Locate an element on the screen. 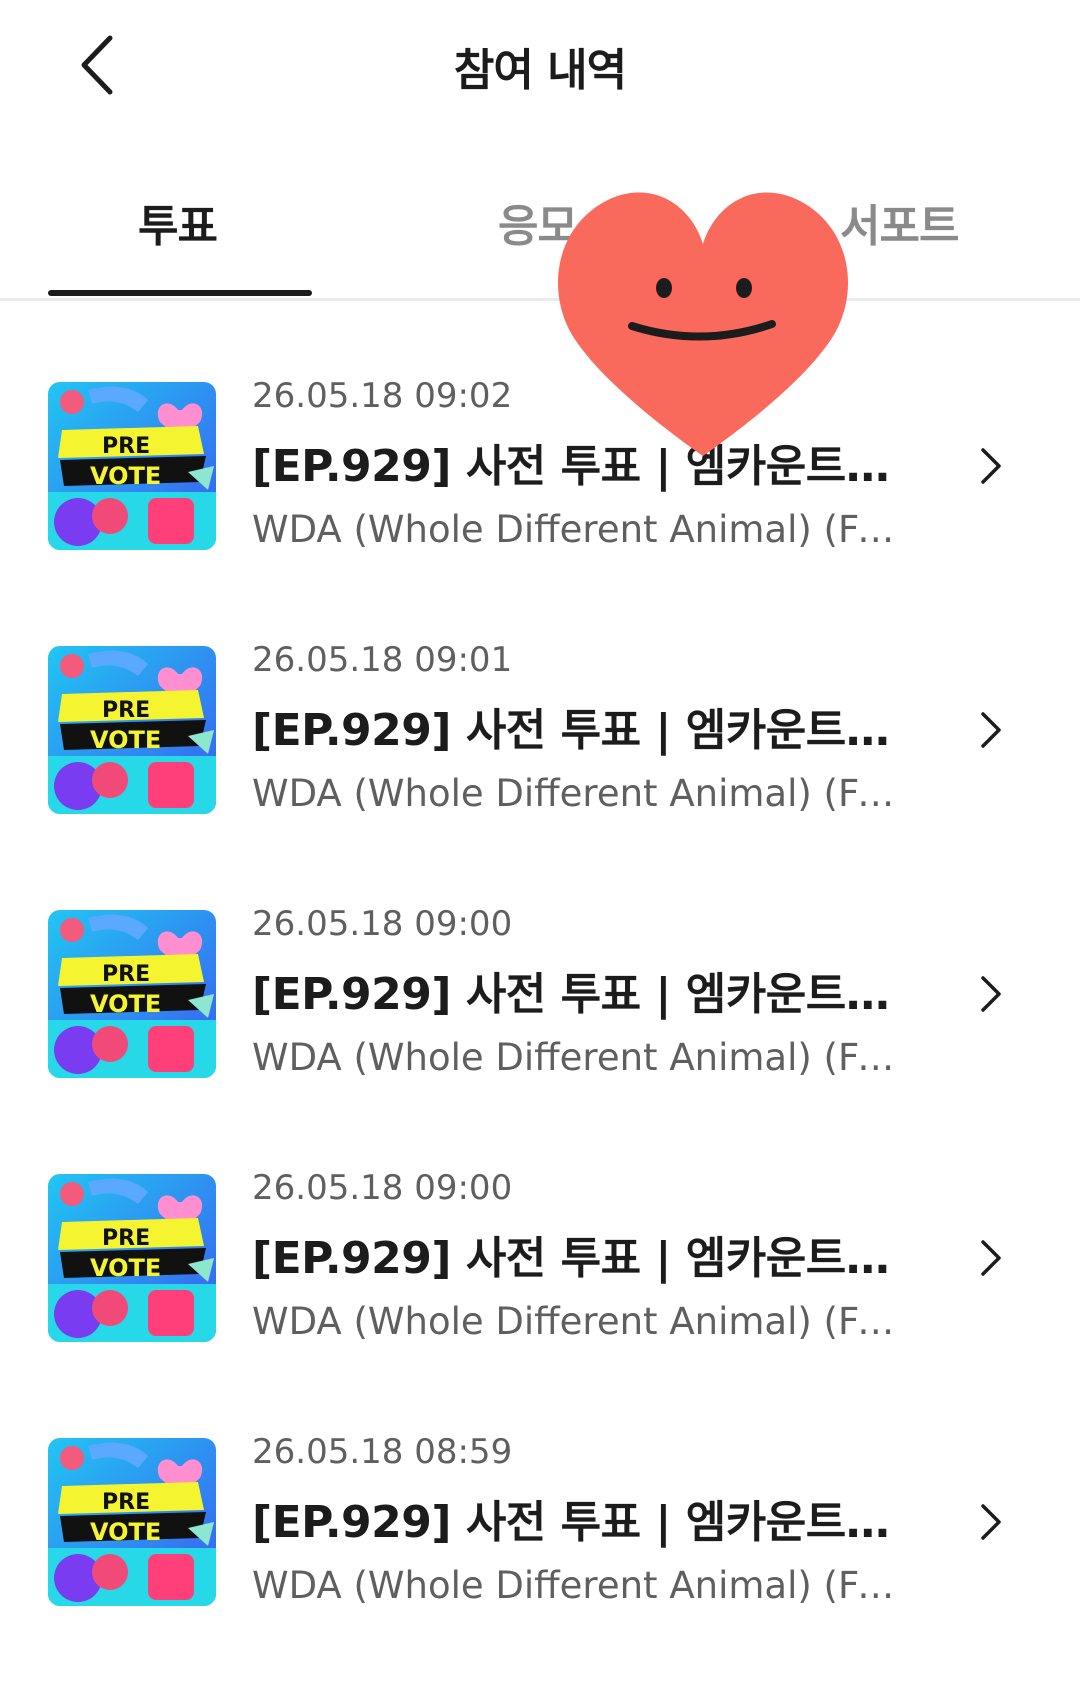 The width and height of the screenshot is (1080, 1700). item-date: 26.05.18 08:59 is located at coordinates (382, 1452).